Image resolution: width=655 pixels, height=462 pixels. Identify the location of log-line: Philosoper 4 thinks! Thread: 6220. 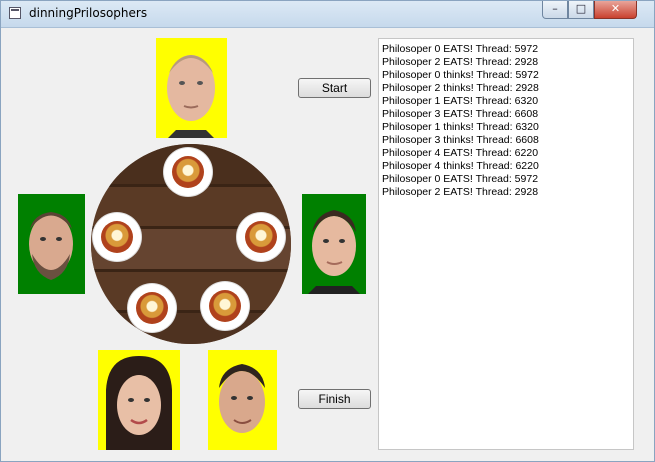
(460, 166).